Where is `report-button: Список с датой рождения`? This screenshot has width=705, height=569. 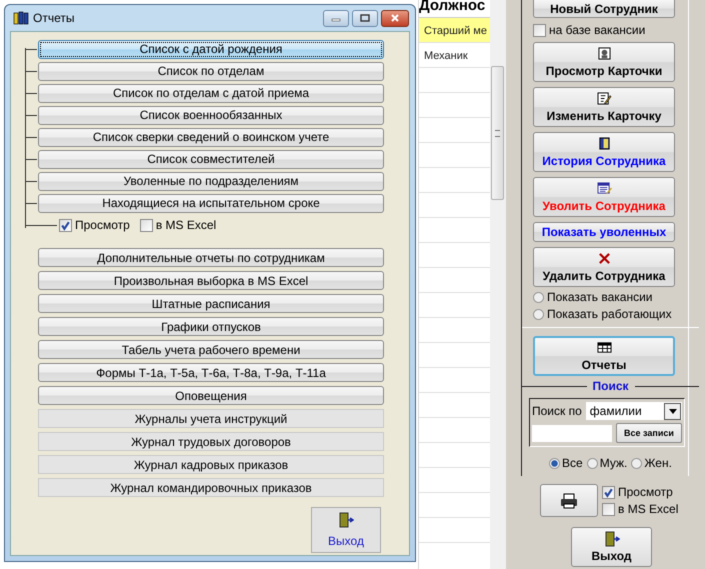
report-button: Список с датой рождения is located at coordinates (211, 49).